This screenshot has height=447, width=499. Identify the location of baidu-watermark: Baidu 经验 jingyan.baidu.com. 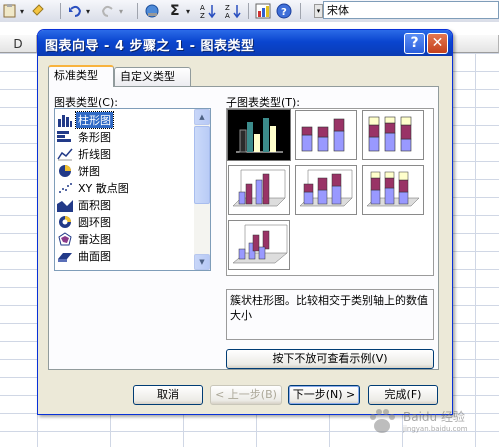
(430, 422).